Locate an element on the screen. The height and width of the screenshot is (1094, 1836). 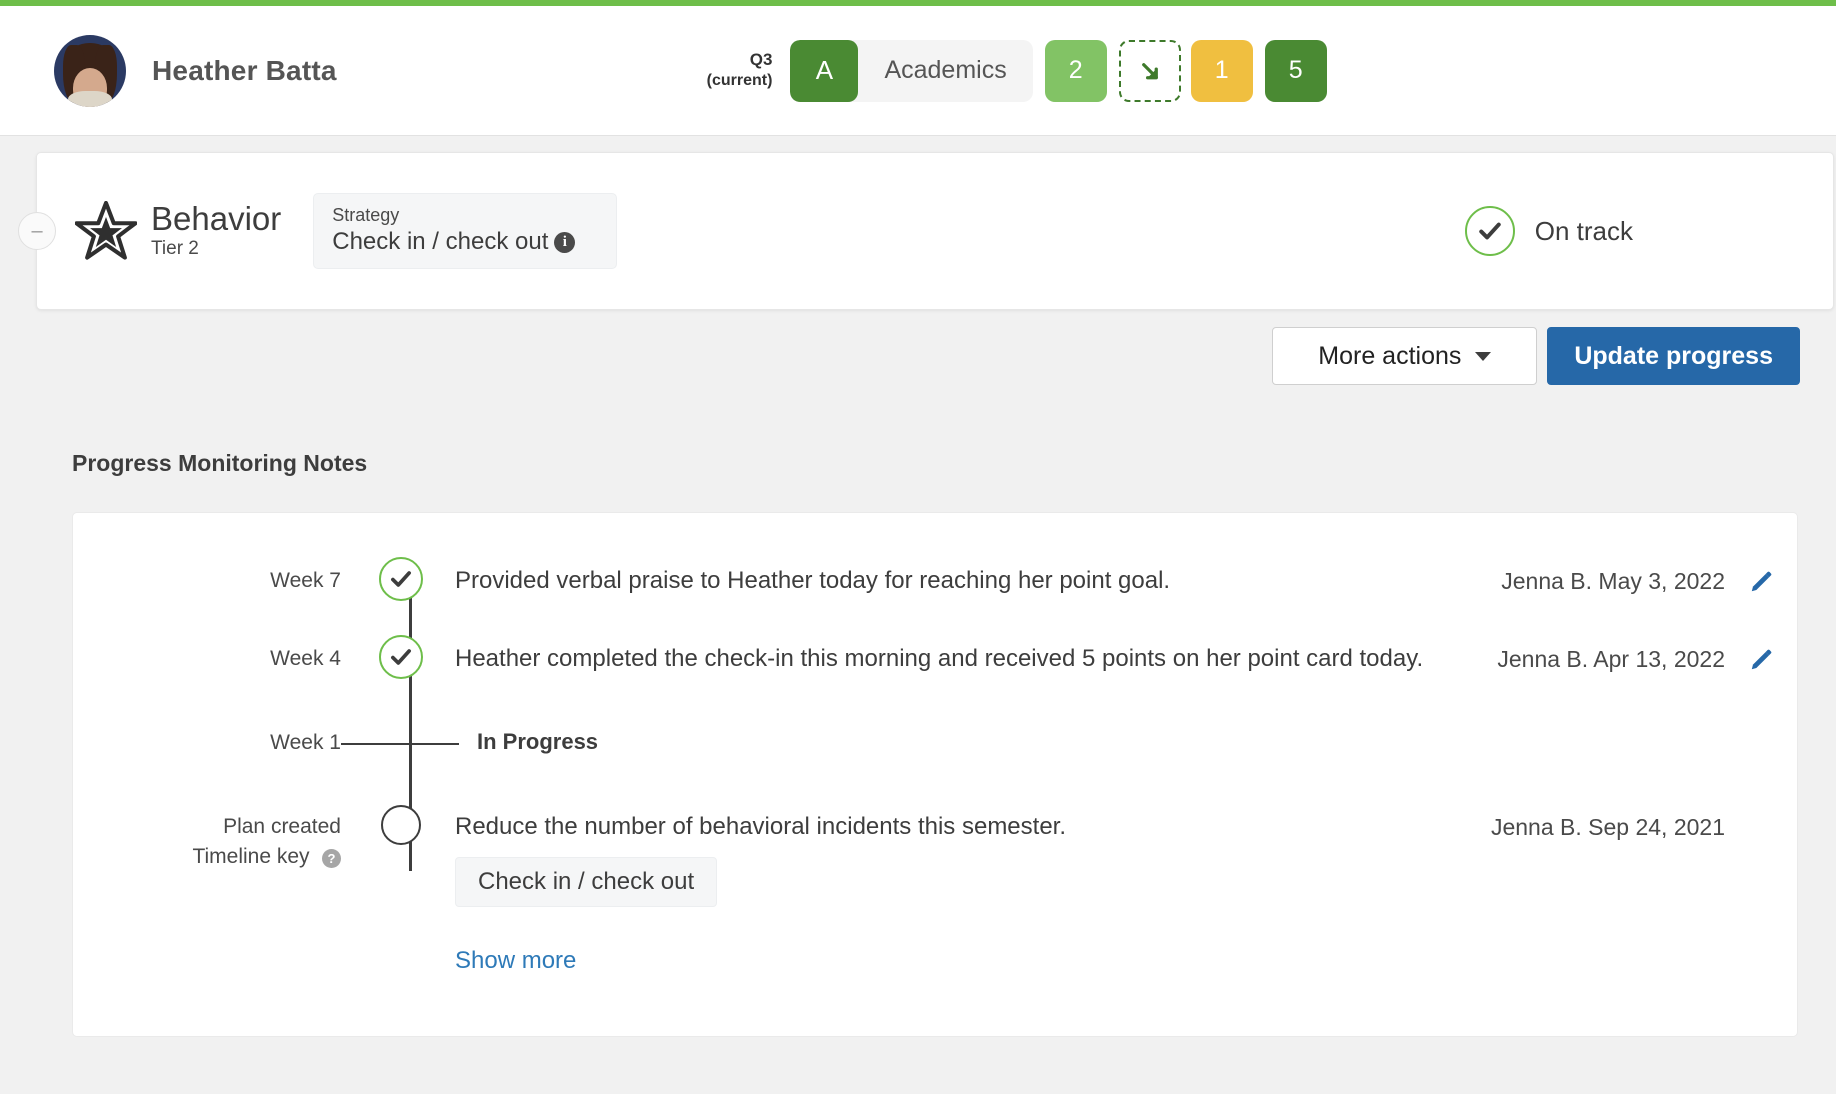
chevron-down-icon is located at coordinates (1483, 356).